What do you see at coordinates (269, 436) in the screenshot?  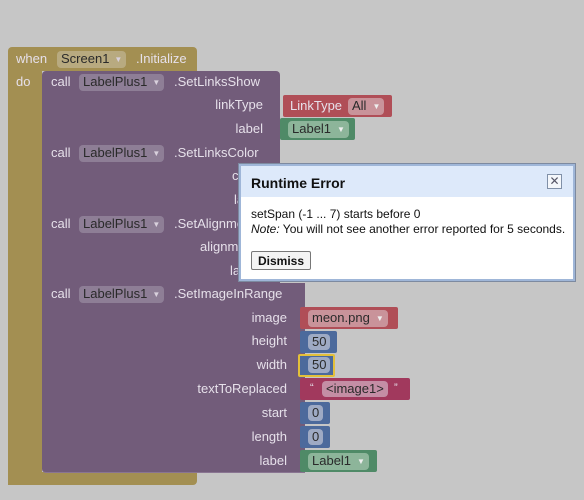 I see `param-label: length` at bounding box center [269, 436].